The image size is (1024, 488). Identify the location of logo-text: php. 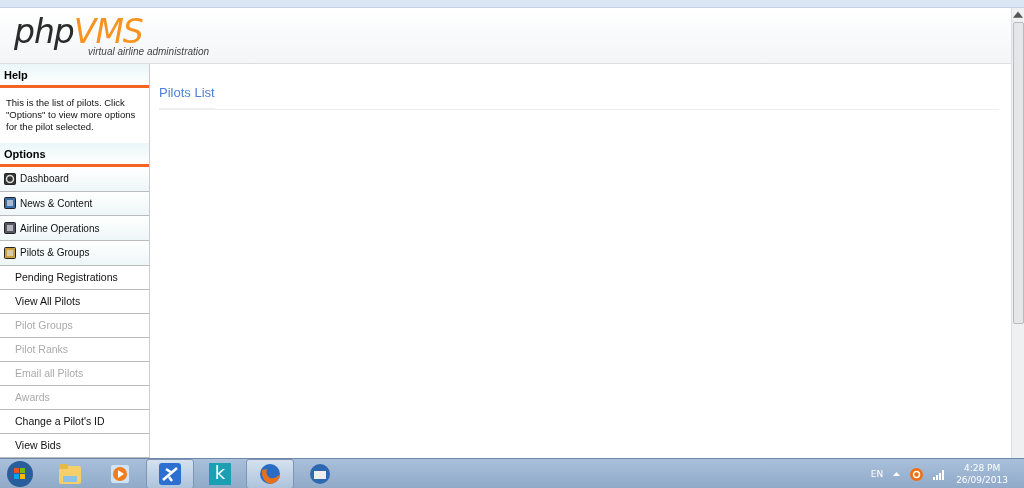
(44, 31).